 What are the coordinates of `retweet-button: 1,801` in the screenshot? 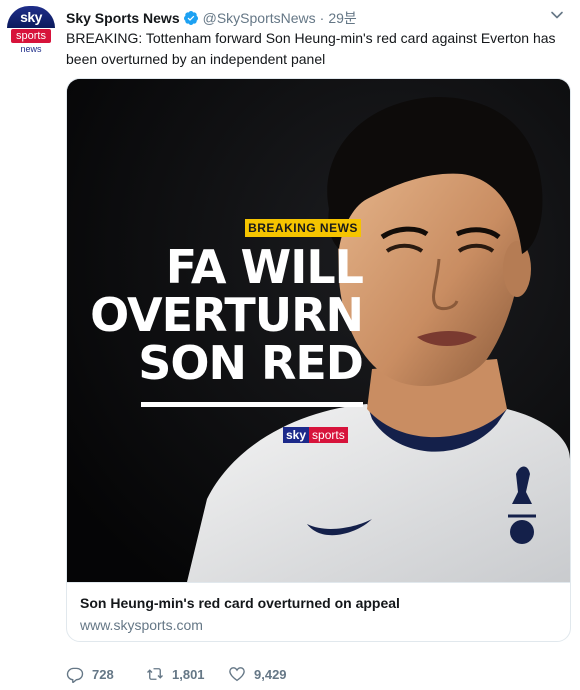 It's located at (187, 674).